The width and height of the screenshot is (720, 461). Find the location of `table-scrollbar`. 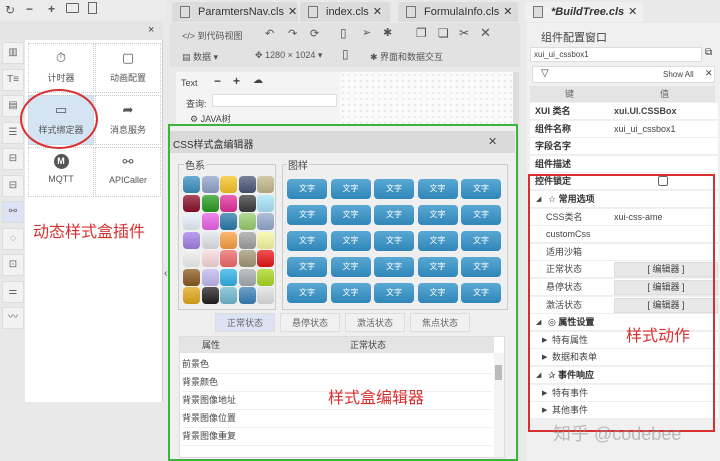

table-scrollbar is located at coordinates (499, 405).